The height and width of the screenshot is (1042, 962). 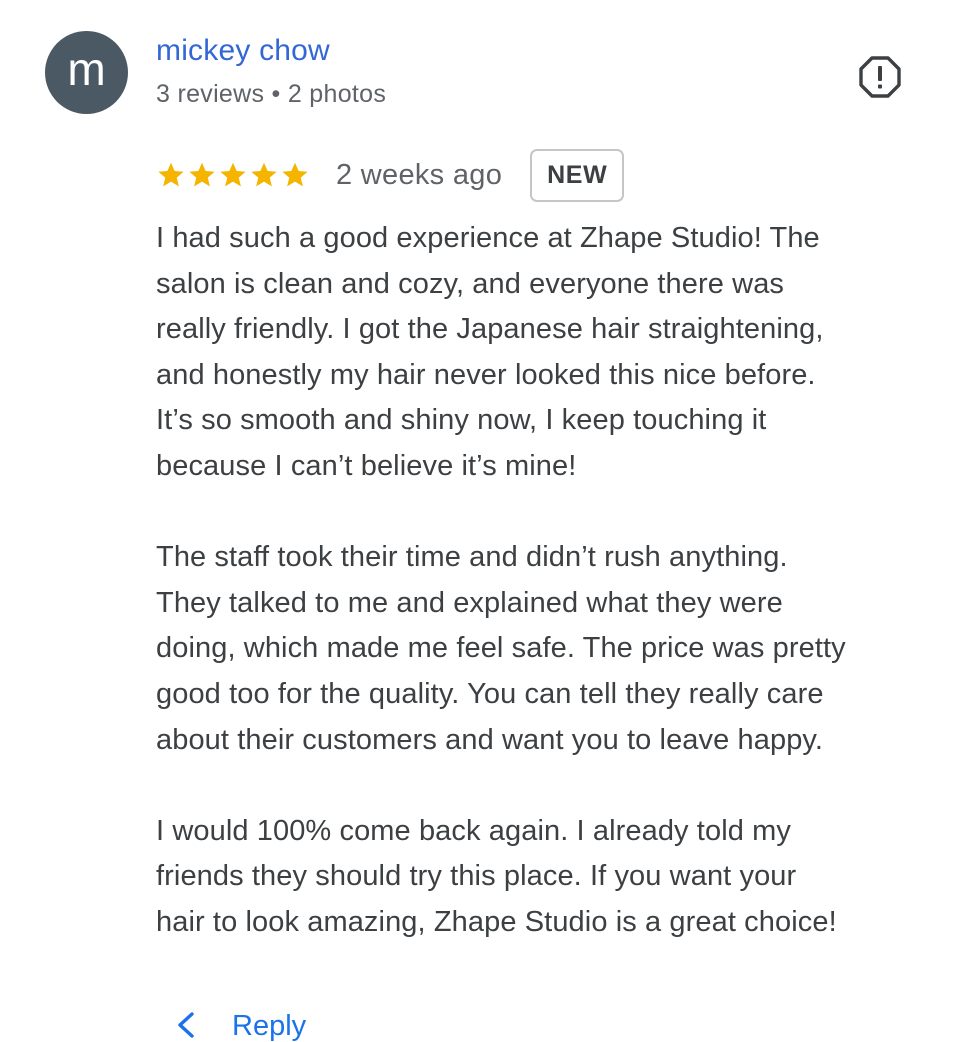 I want to click on reply-button: Reply, so click(x=239, y=1025).